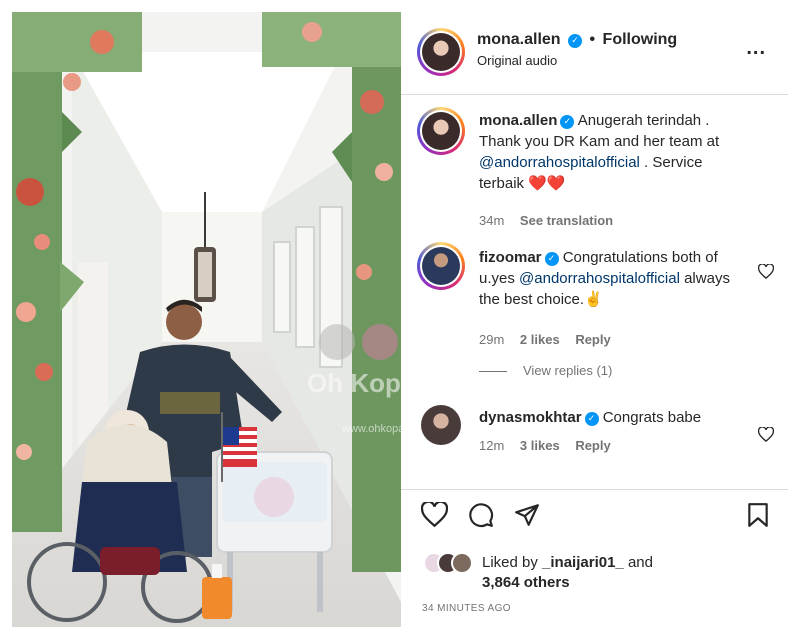 This screenshot has height=639, width=800. Describe the element at coordinates (640, 39) in the screenshot. I see `following-button: Following` at that location.